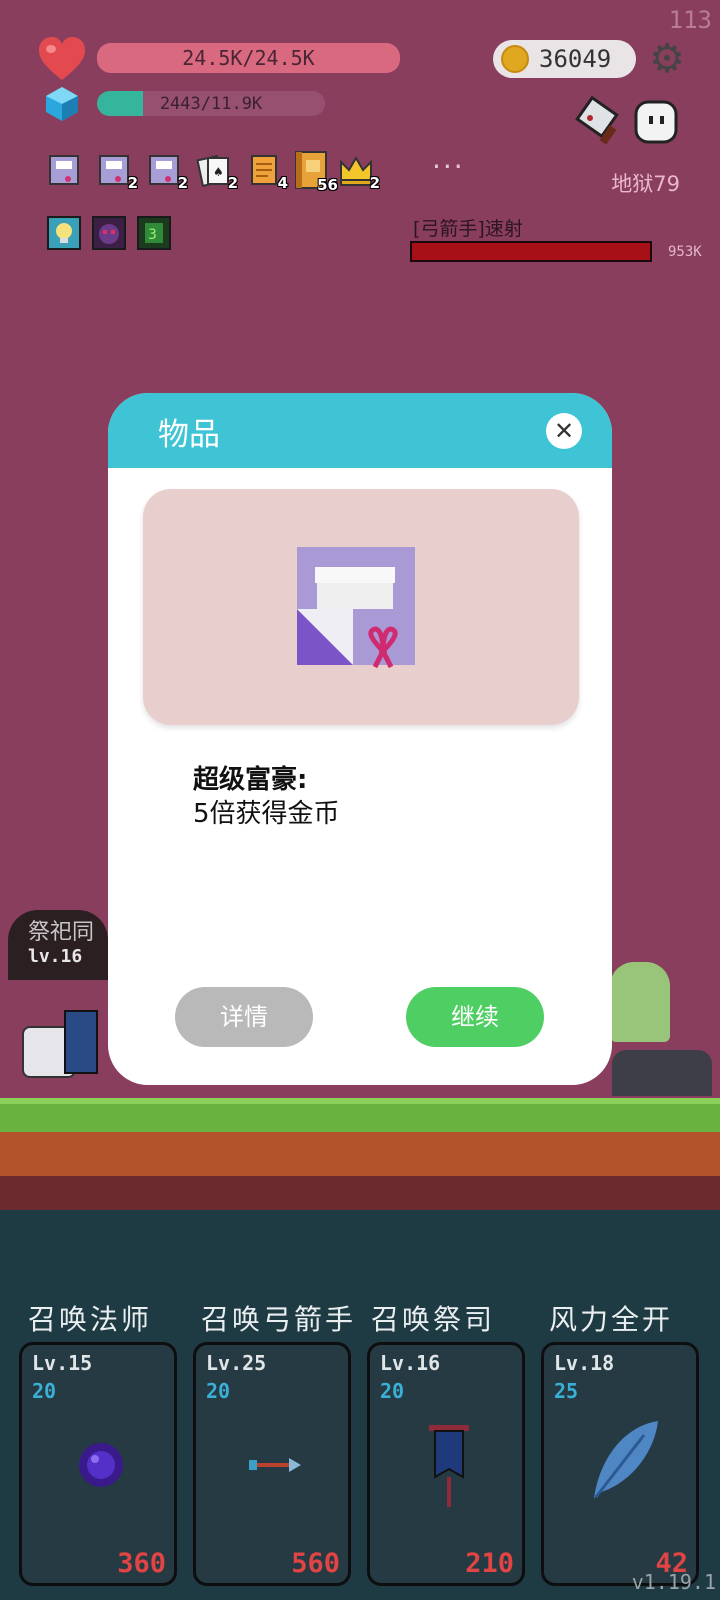 The height and width of the screenshot is (1600, 720). Describe the element at coordinates (244, 1017) in the screenshot. I see `detail-button: 详情` at that location.